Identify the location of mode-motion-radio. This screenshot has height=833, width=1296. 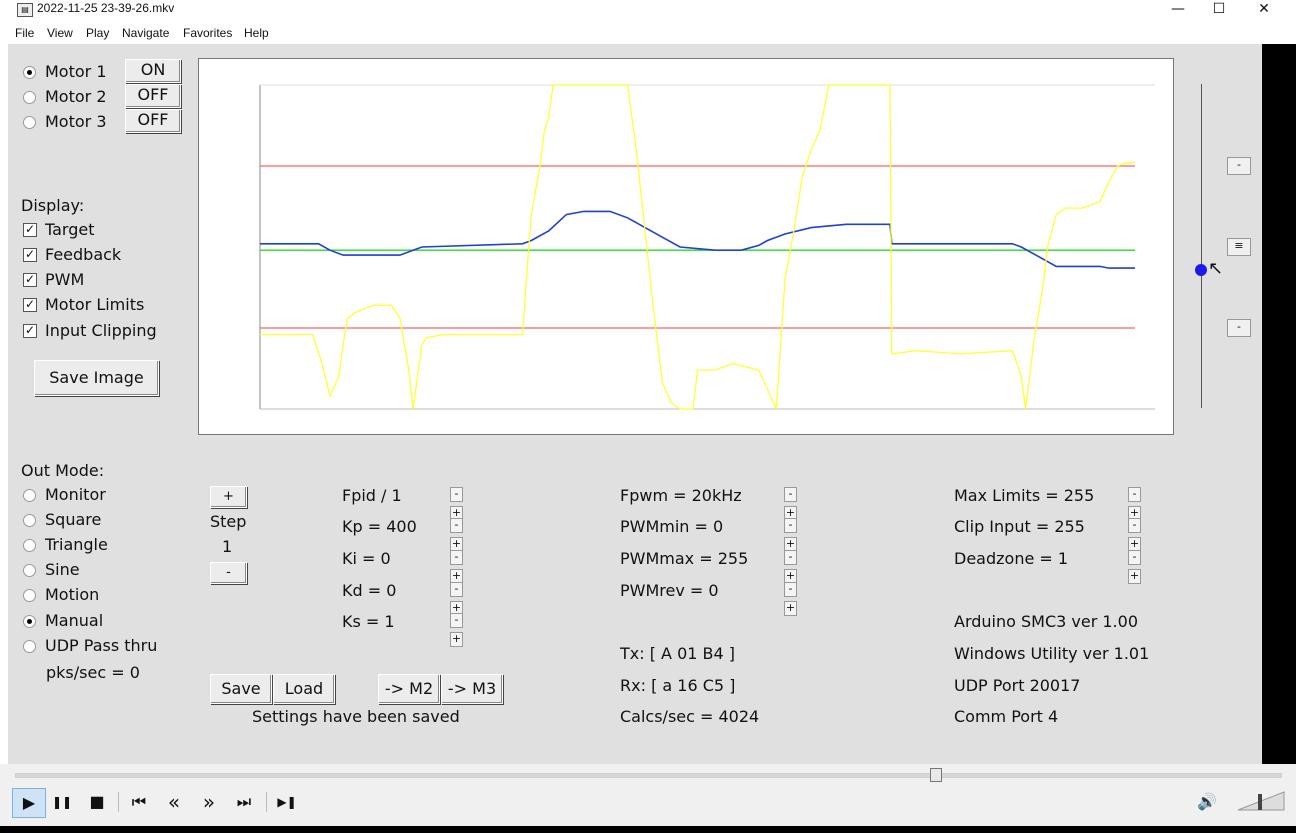
(29, 595).